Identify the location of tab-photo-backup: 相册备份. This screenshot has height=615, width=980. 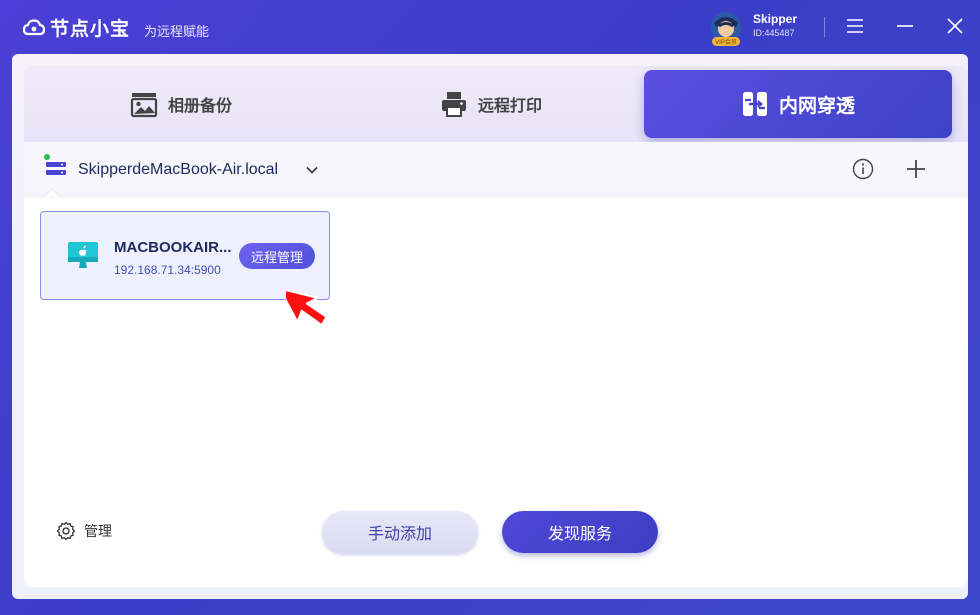
(181, 104).